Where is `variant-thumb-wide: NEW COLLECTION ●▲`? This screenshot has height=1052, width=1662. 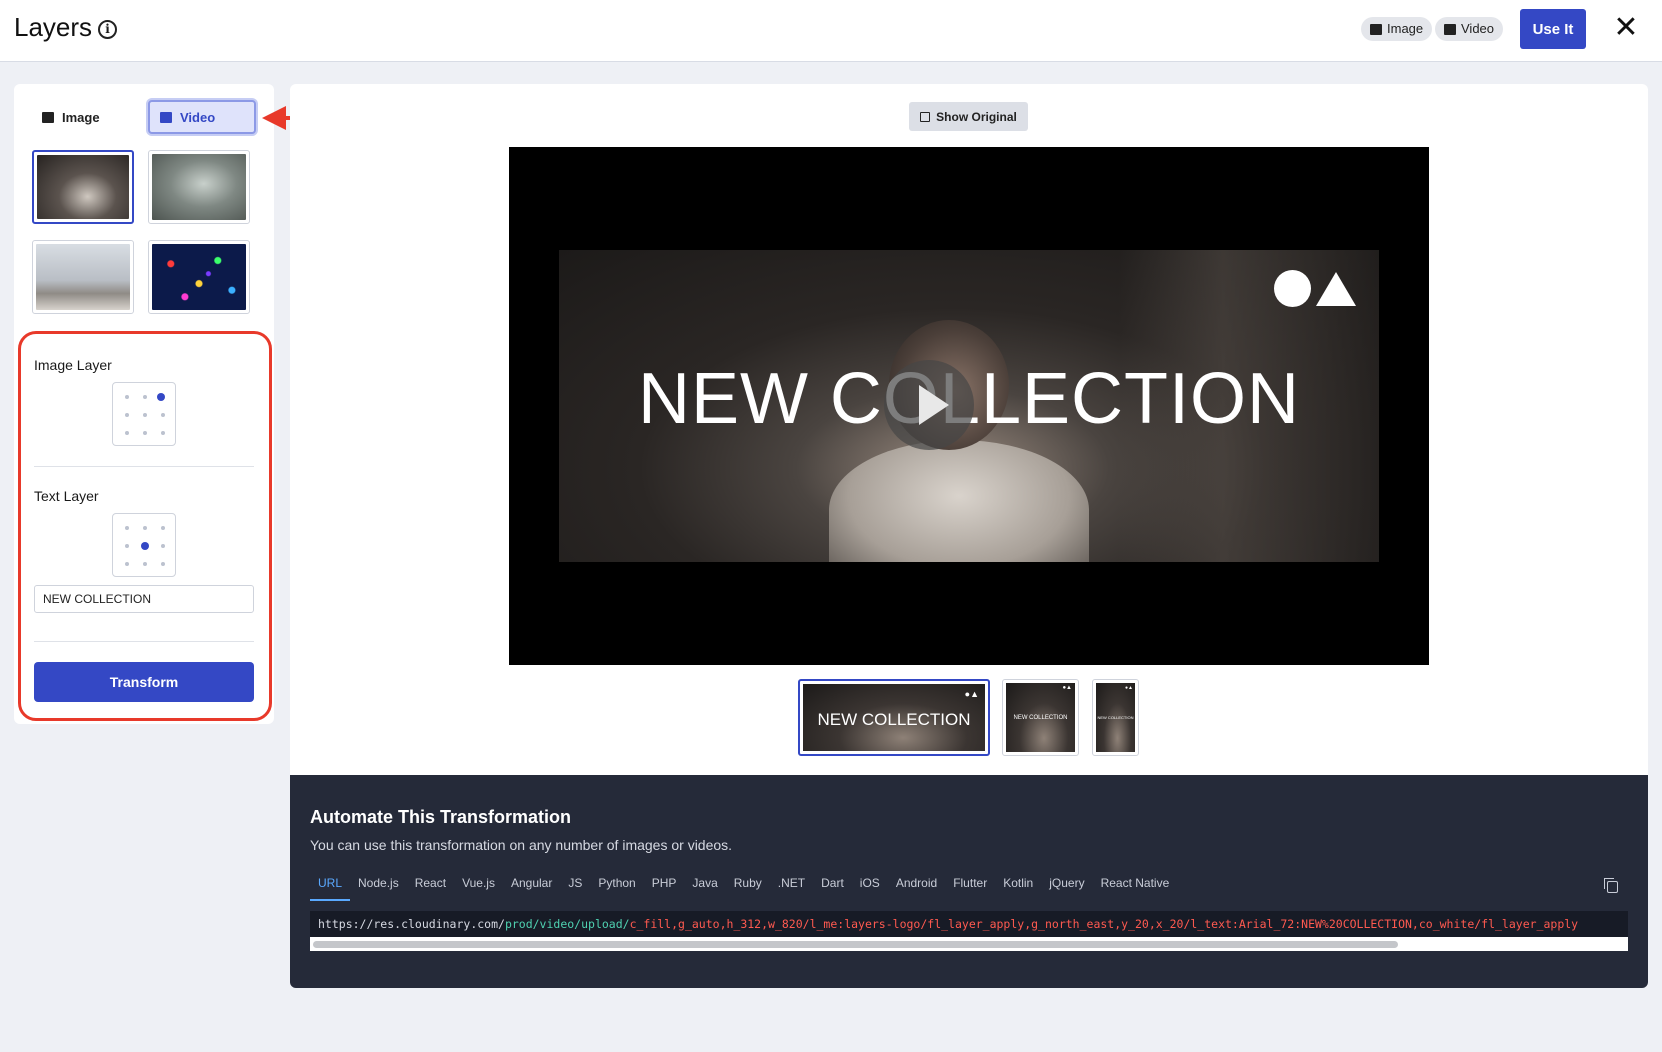 variant-thumb-wide: NEW COLLECTION ●▲ is located at coordinates (894, 717).